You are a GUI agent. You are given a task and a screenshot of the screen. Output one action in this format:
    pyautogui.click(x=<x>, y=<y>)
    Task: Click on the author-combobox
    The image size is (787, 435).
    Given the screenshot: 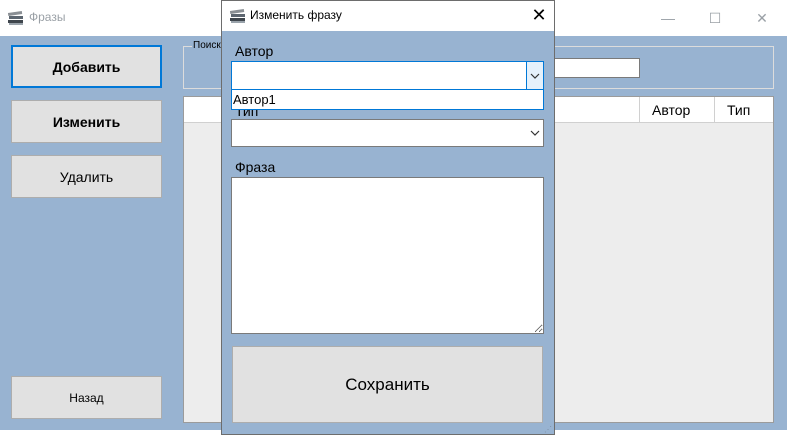 What is the action you would take?
    pyautogui.click(x=387, y=75)
    